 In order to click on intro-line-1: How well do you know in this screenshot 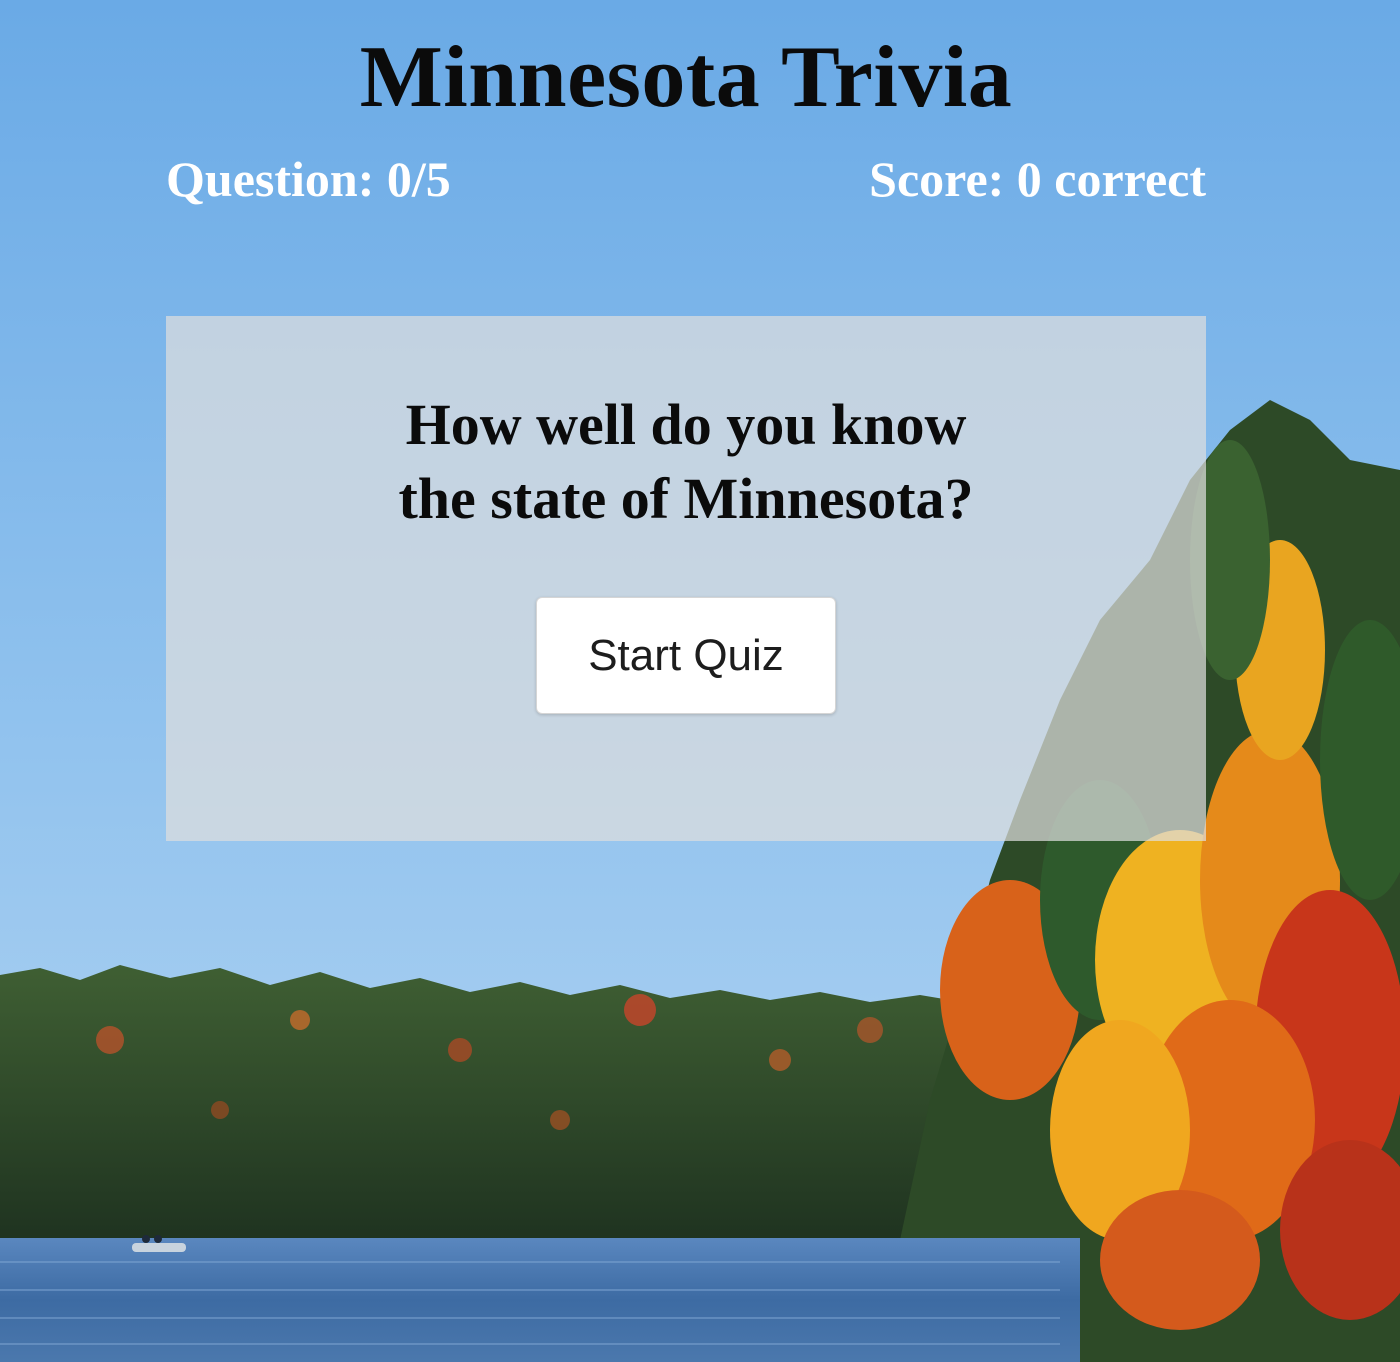, I will do `click(686, 424)`.